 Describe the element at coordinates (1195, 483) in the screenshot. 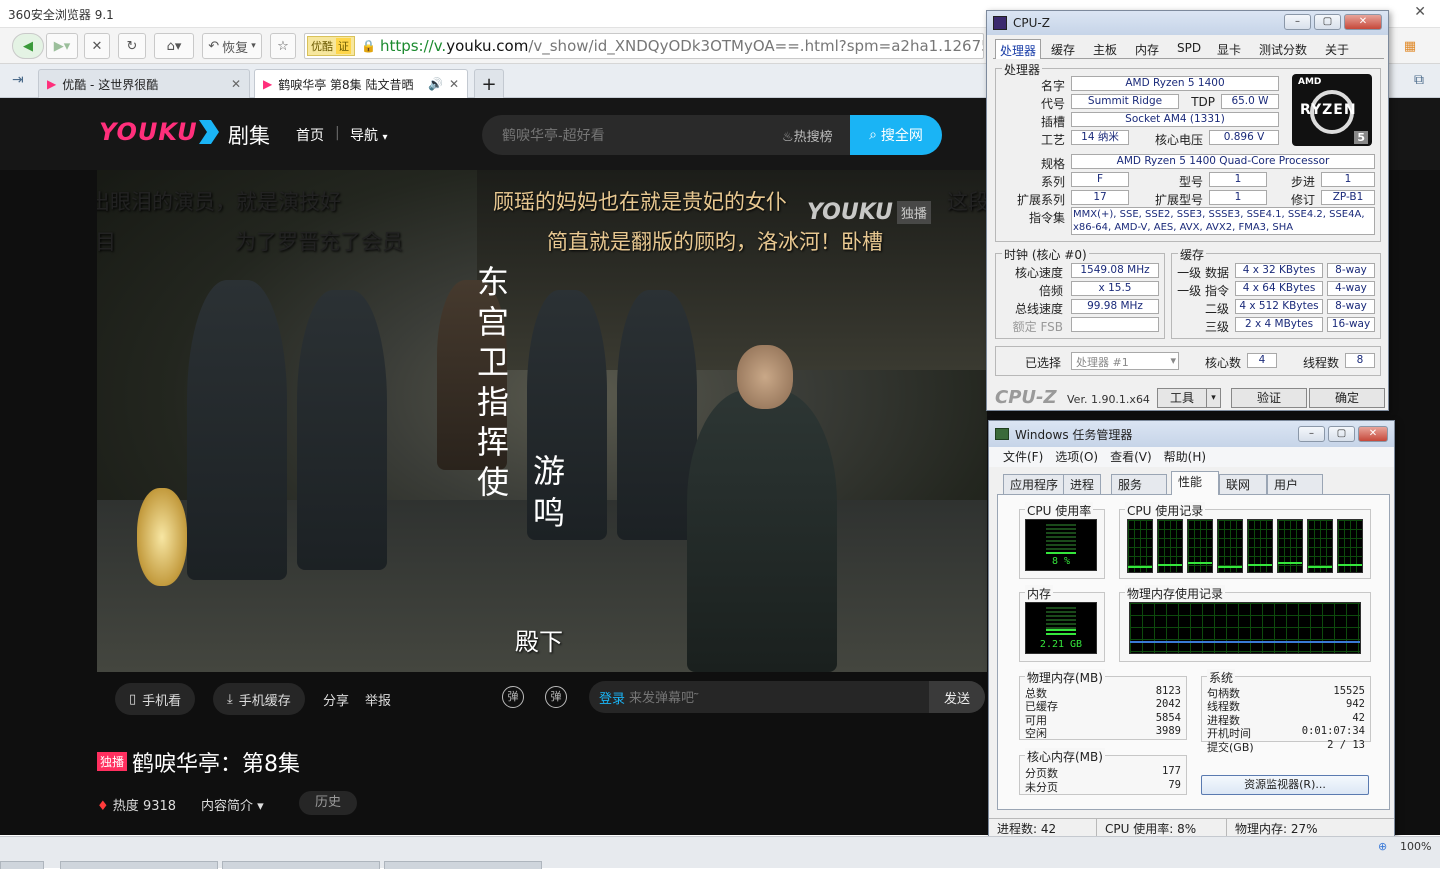

I see `tab-performance: 性能` at that location.